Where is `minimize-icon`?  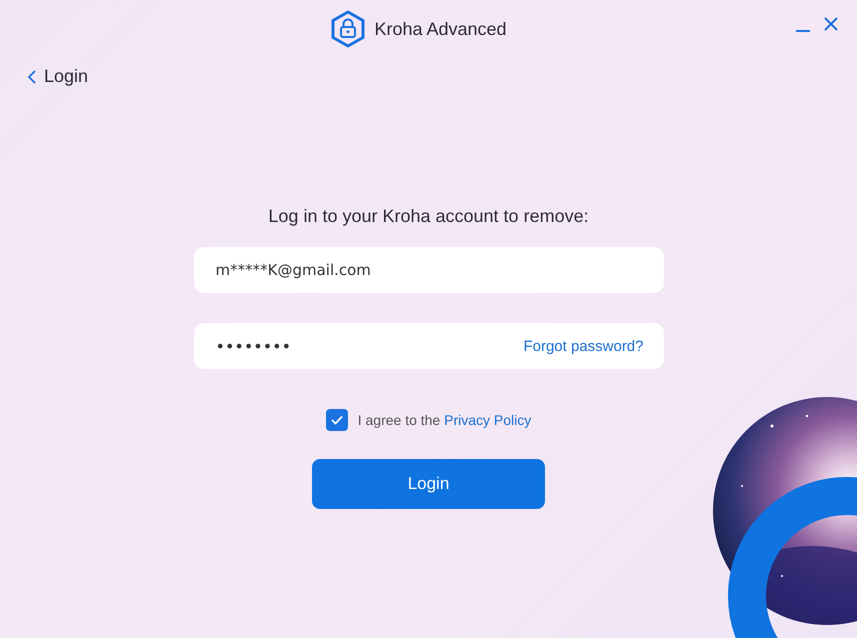
minimize-icon is located at coordinates (803, 31).